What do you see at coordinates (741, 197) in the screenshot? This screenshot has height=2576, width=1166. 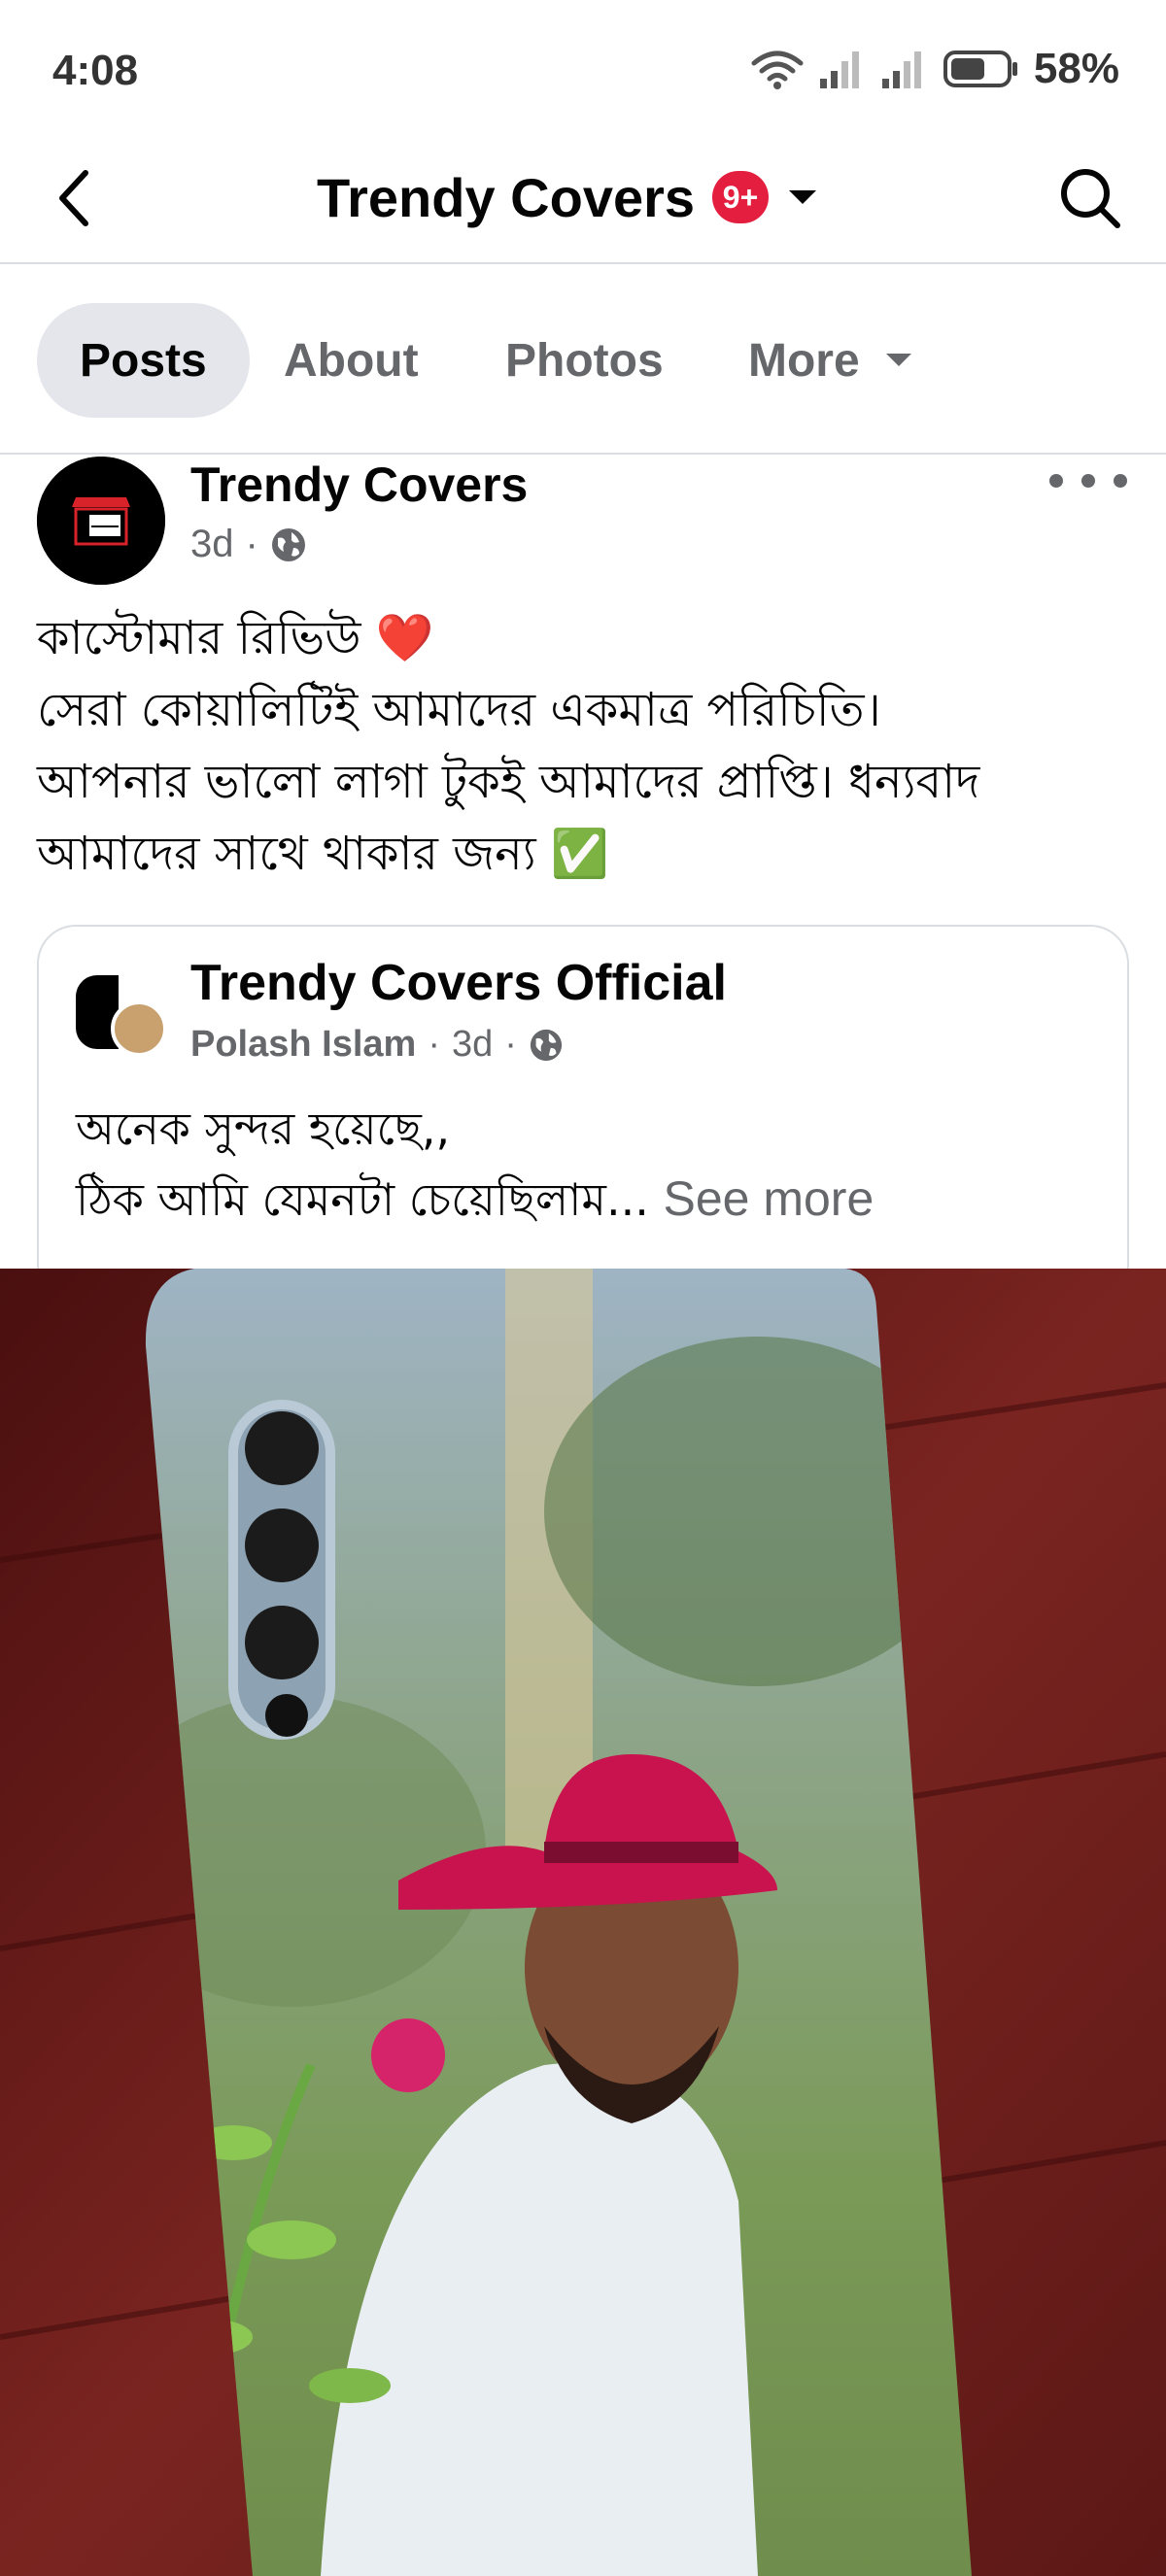 I see `notification-badge: 9+` at bounding box center [741, 197].